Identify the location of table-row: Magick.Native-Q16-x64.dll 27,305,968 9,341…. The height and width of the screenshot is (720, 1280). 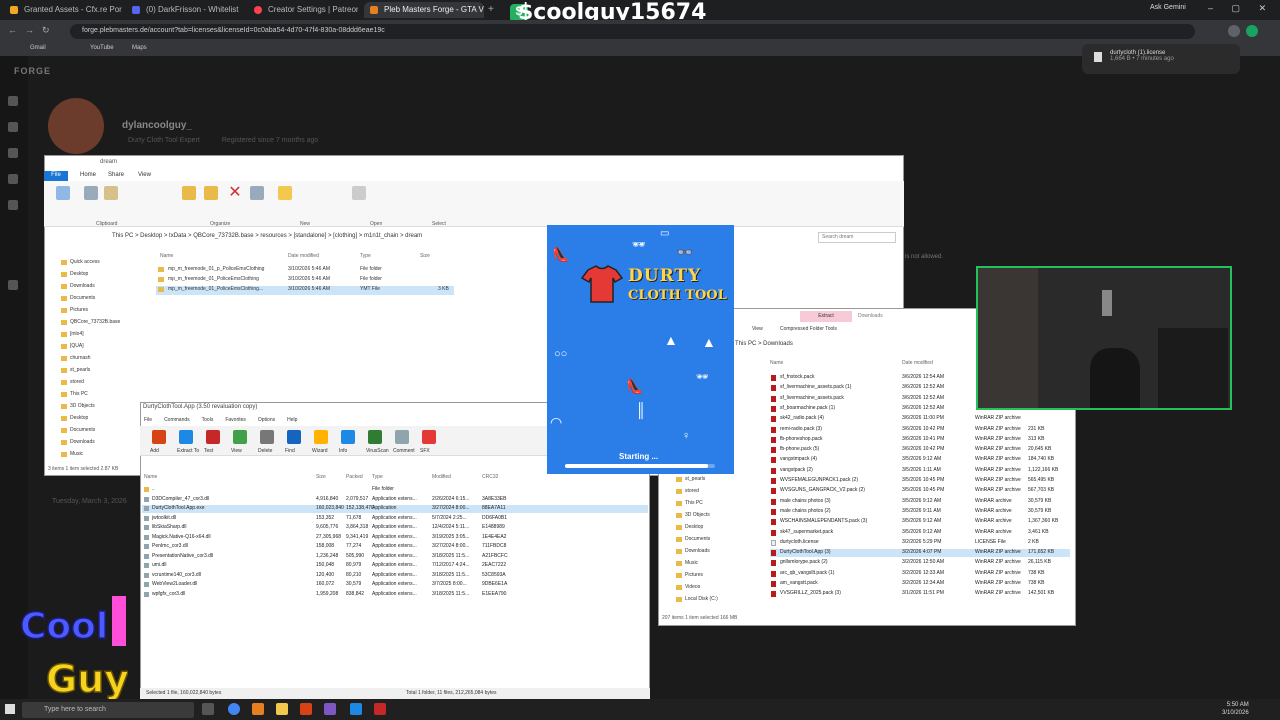
(395, 538).